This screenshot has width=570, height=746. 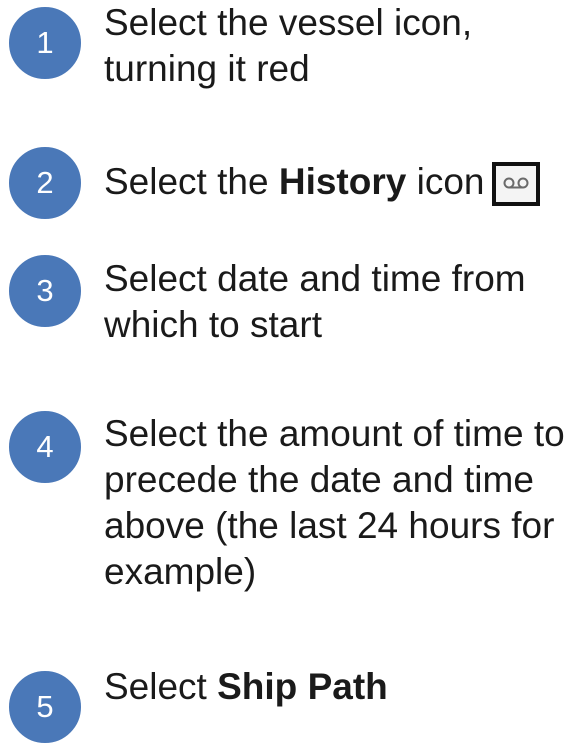 I want to click on step-number: 1, so click(x=45, y=42).